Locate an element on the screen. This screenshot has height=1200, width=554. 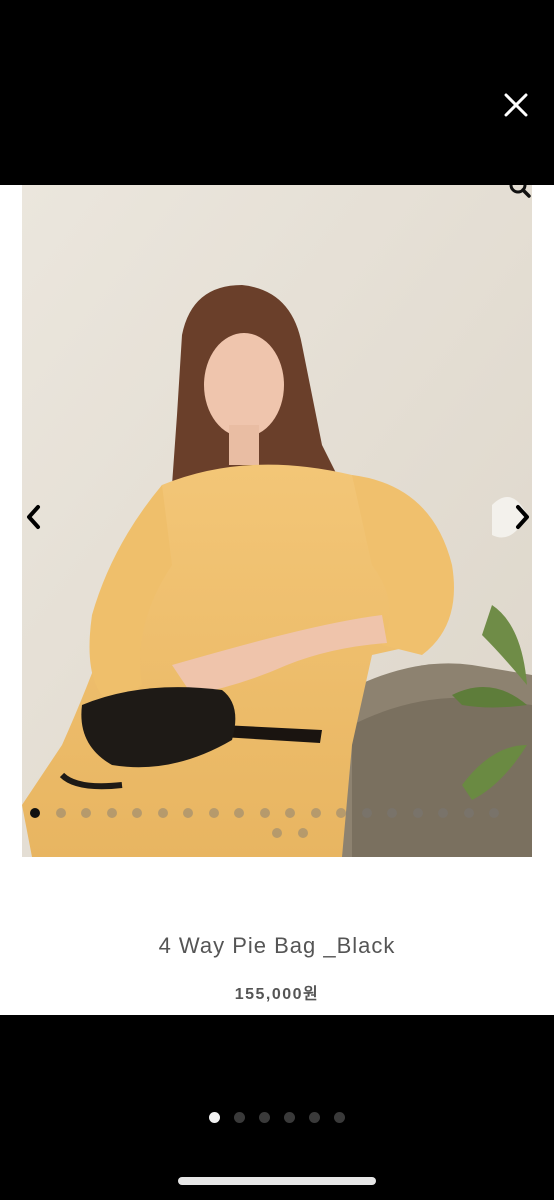
gallery-pager is located at coordinates (277, 1118).